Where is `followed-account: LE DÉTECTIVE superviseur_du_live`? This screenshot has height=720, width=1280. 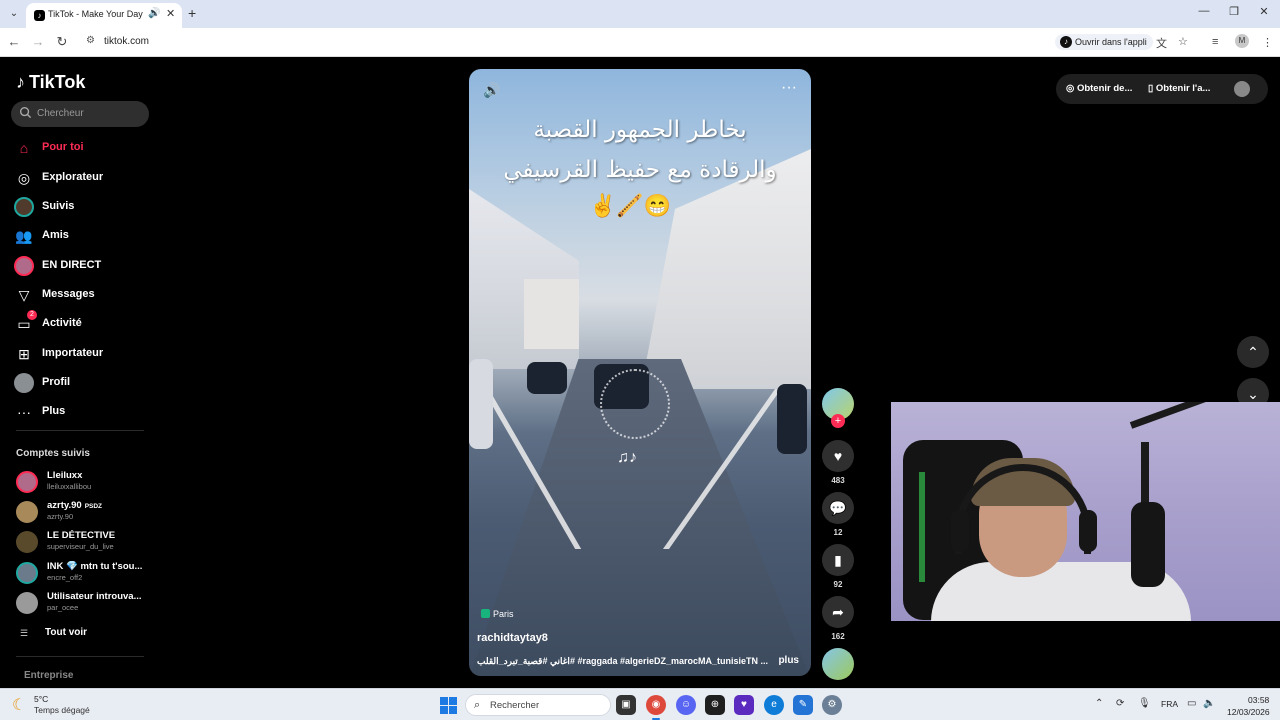
followed-account: LE DÉTECTIVE superviseur_du_live is located at coordinates (86, 542).